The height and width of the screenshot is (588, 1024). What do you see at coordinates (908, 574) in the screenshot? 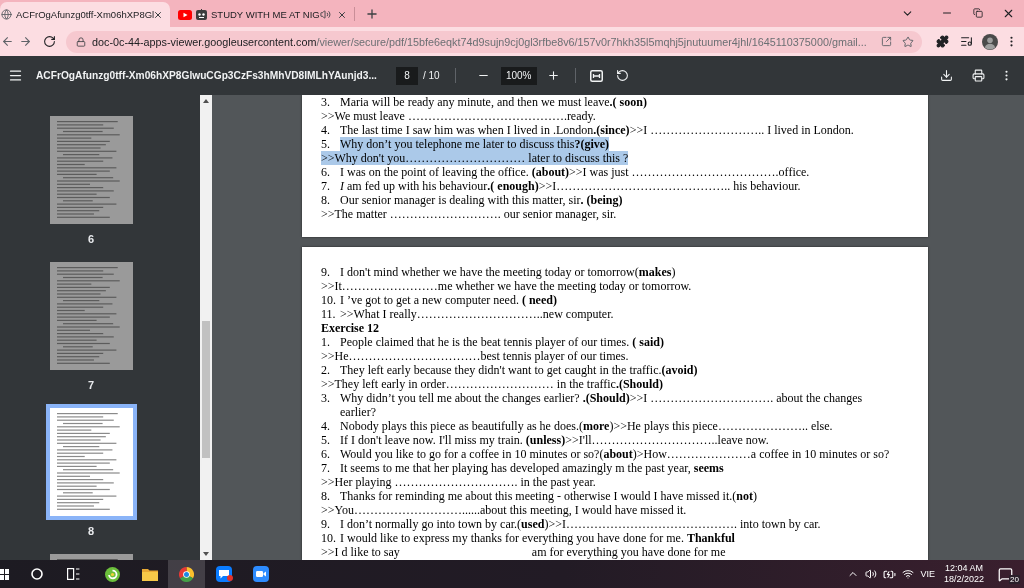
I see `wifi-icon` at bounding box center [908, 574].